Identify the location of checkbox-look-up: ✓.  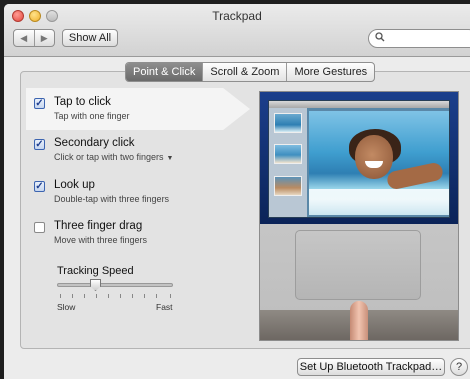
(39, 186).